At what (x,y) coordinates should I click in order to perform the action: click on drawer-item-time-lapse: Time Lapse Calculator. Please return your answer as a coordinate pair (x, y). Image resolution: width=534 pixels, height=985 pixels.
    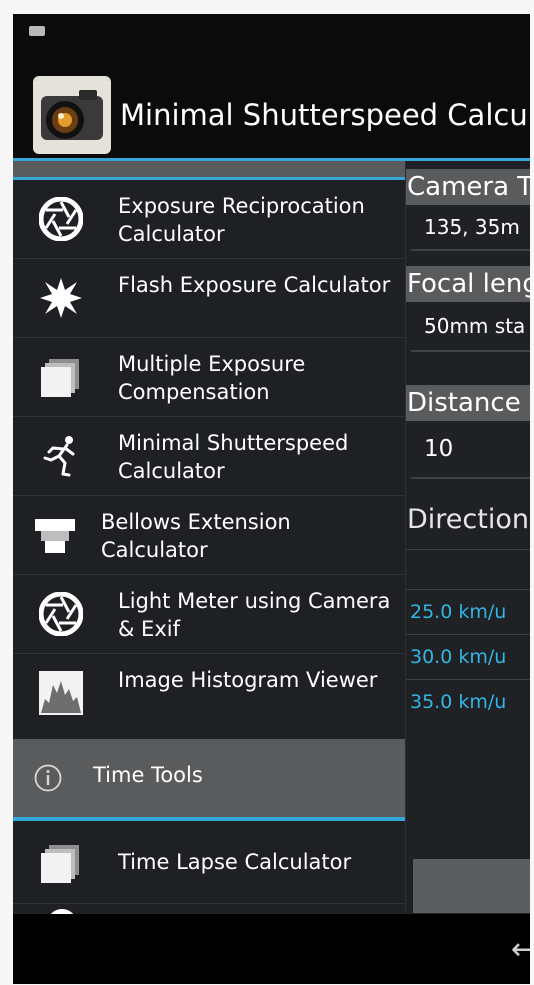
    Looking at the image, I should click on (209, 862).